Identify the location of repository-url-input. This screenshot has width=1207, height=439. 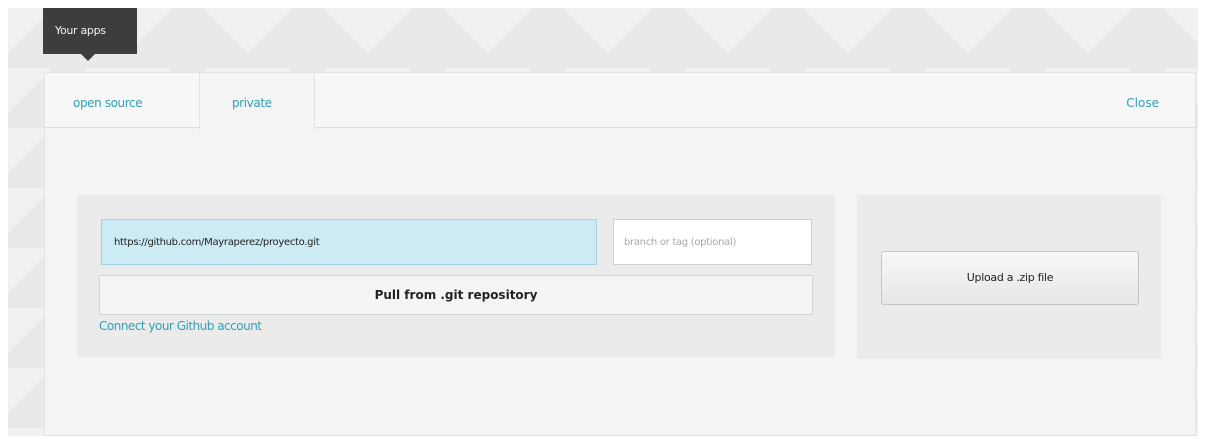
(349, 242).